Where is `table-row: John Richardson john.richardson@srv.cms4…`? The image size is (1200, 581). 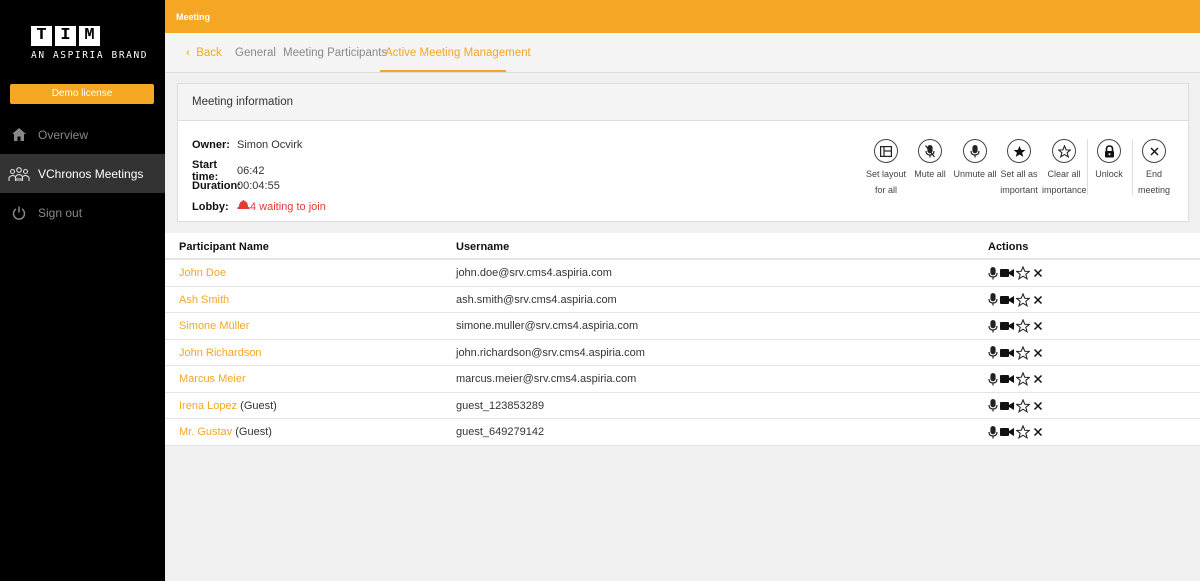
table-row: John Richardson john.richardson@srv.cms4… is located at coordinates (682, 353).